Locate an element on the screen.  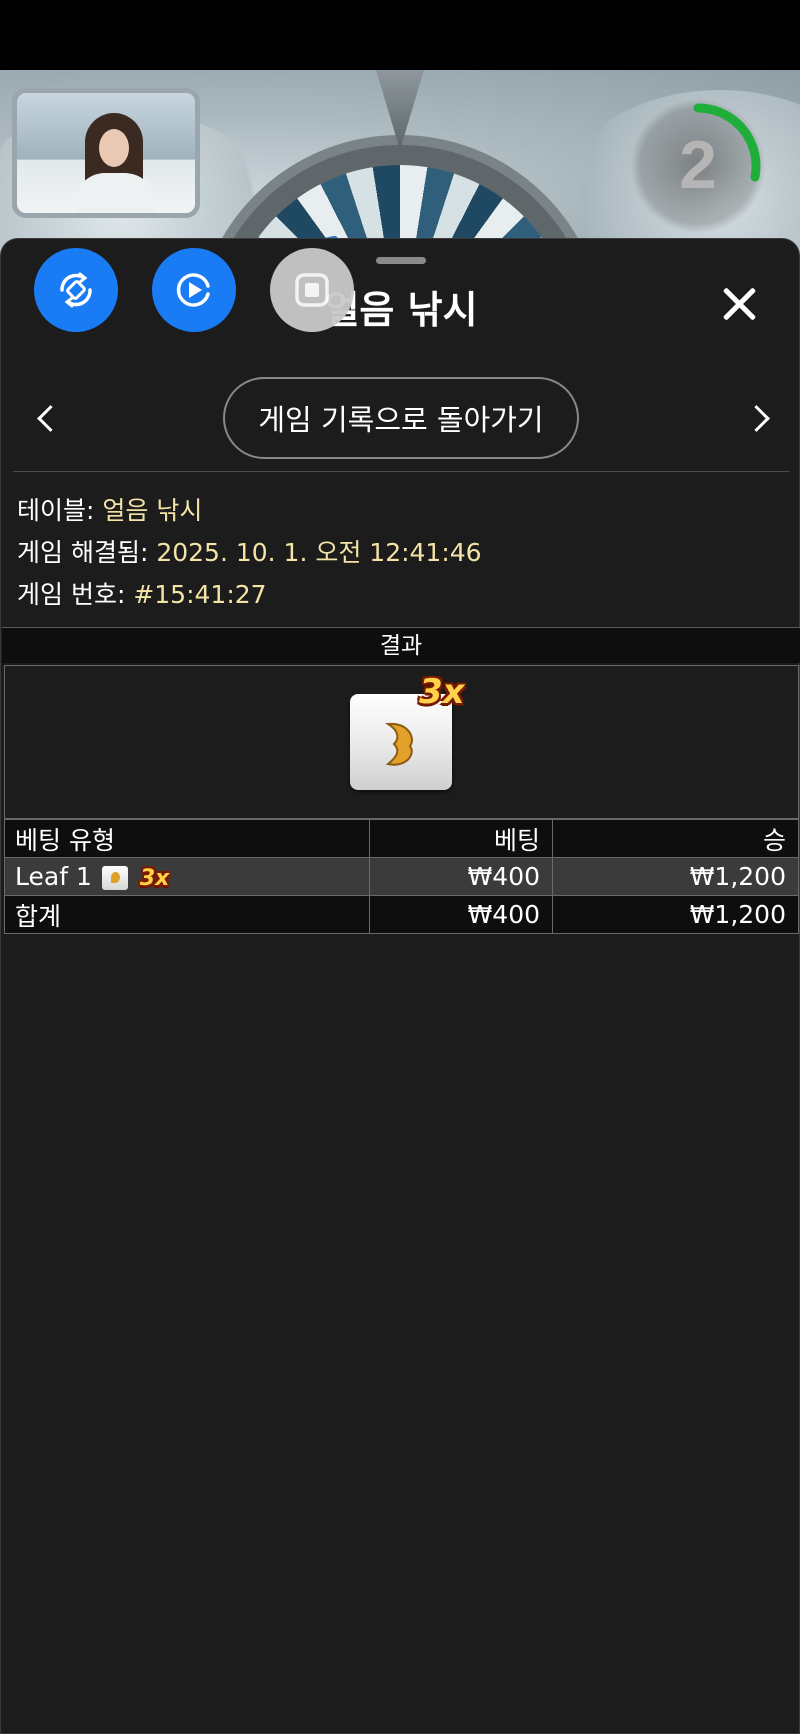
rotate-screen-button is located at coordinates (76, 290).